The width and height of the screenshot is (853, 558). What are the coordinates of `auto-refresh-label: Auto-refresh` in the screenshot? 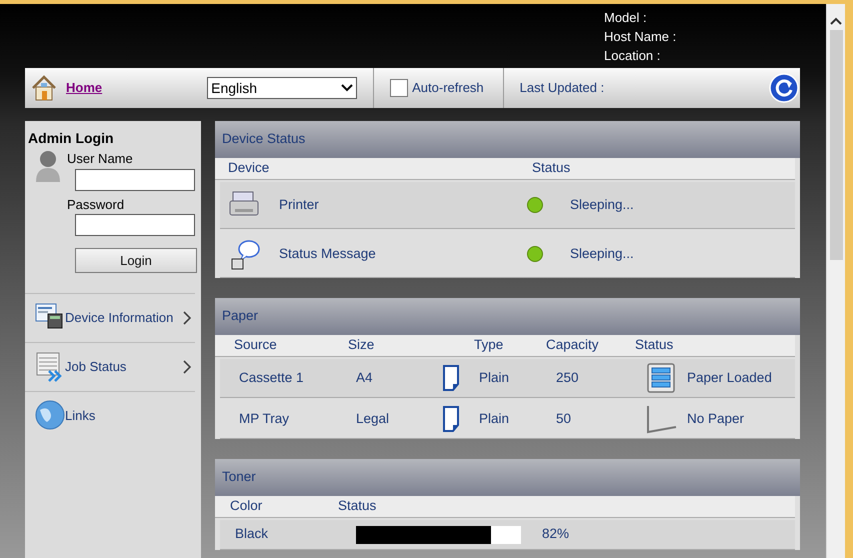 It's located at (448, 88).